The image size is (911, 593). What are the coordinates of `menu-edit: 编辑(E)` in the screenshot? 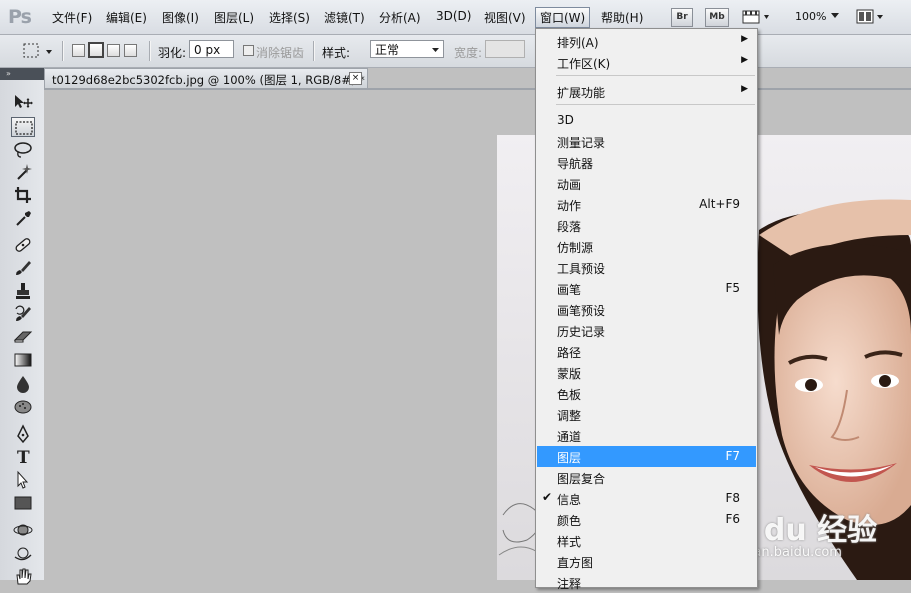 It's located at (126, 17).